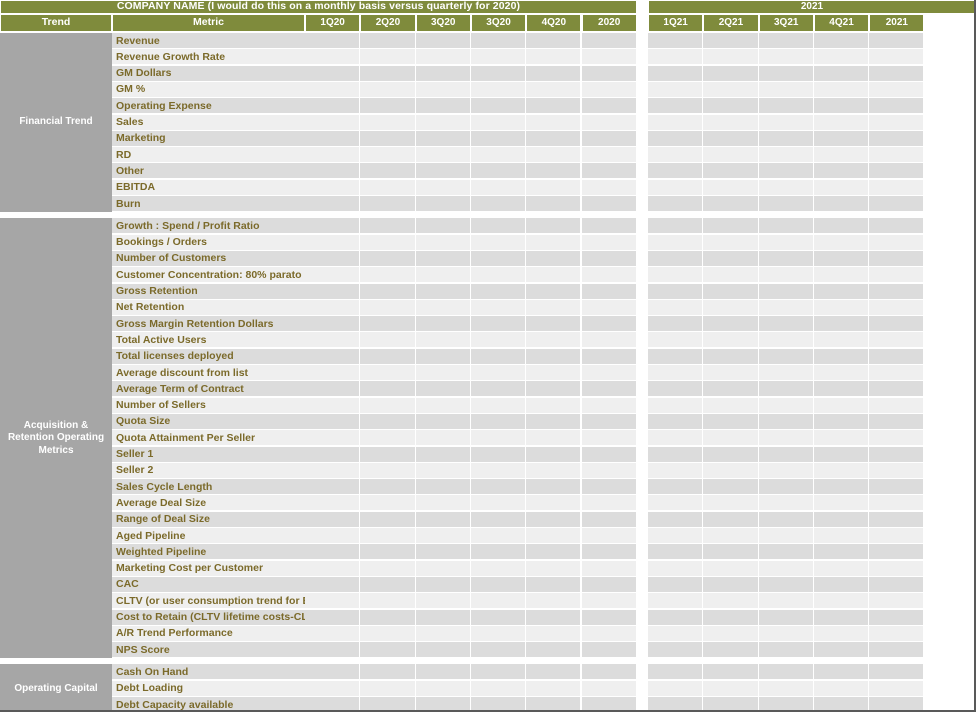 The image size is (976, 712). What do you see at coordinates (208, 23) in the screenshot?
I see `column-header-metric: Metric` at bounding box center [208, 23].